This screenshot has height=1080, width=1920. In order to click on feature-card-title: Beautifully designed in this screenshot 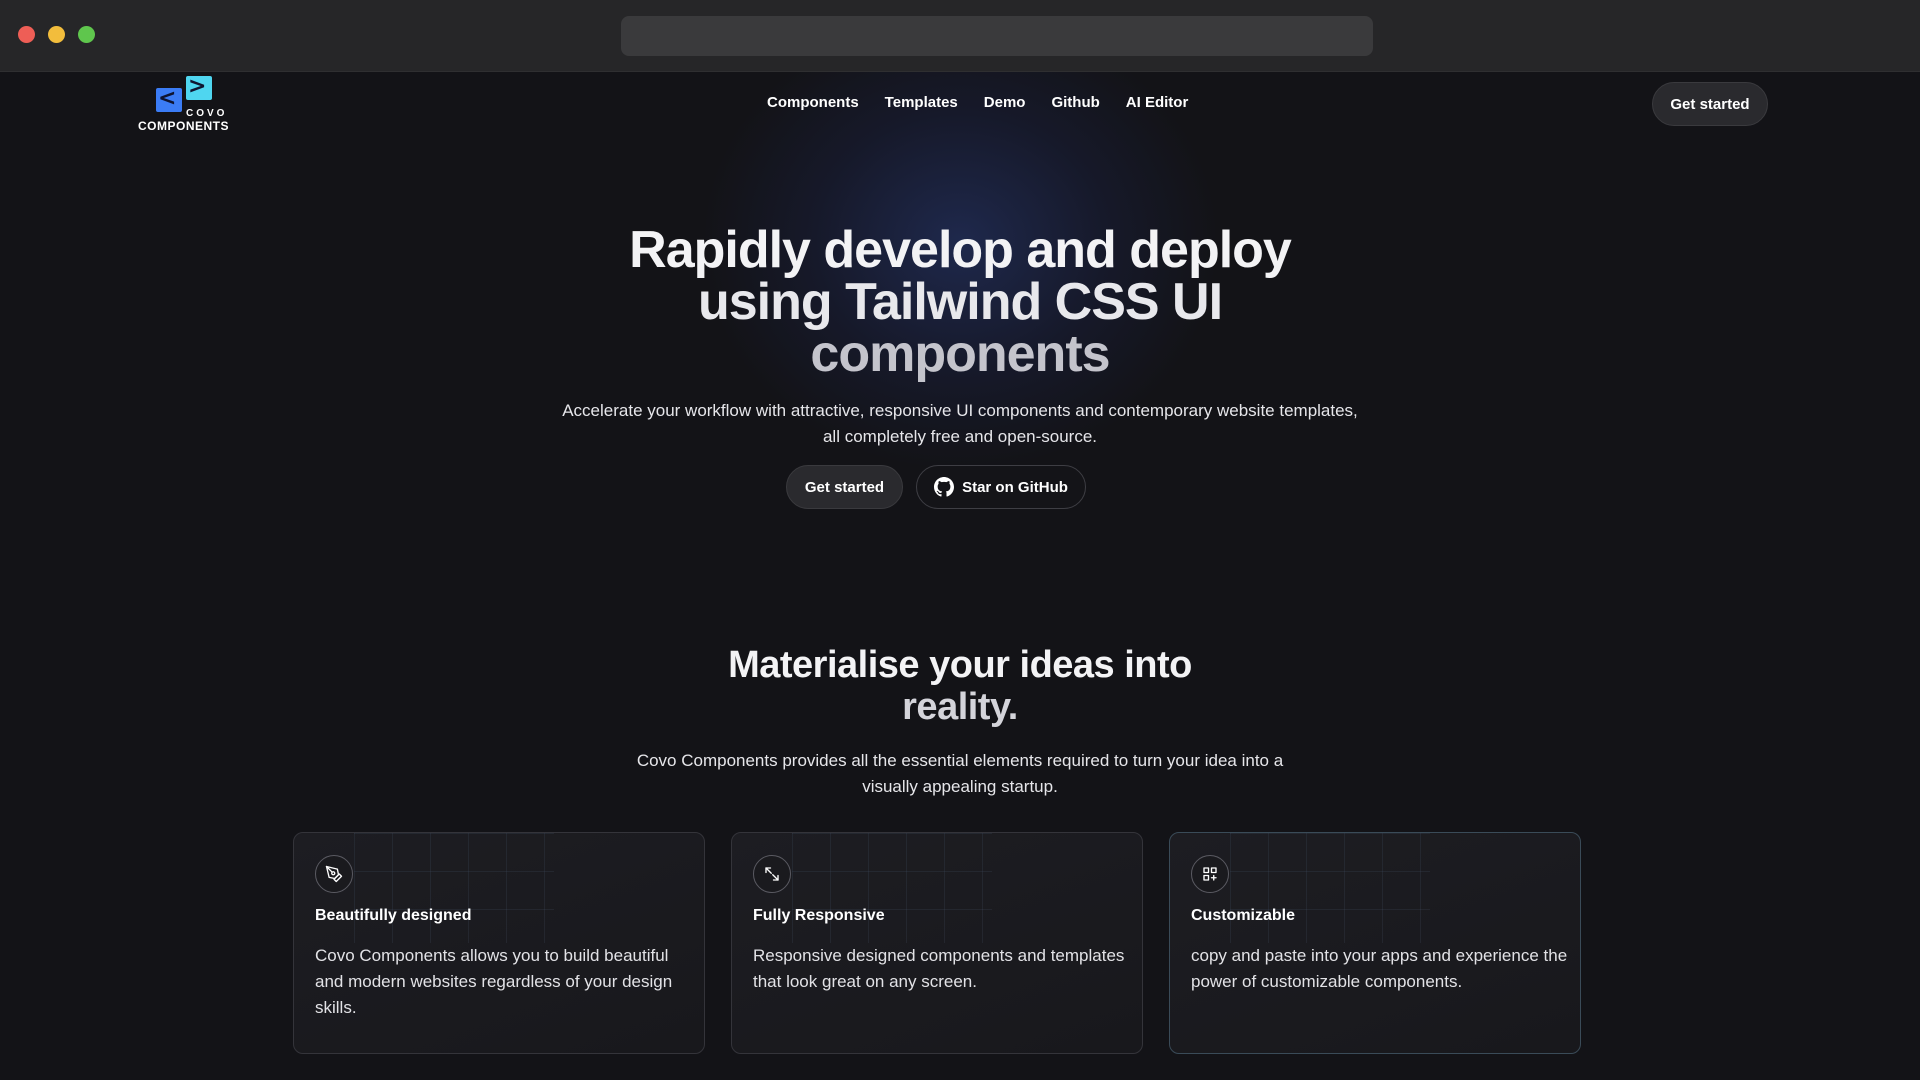, I will do `click(393, 915)`.